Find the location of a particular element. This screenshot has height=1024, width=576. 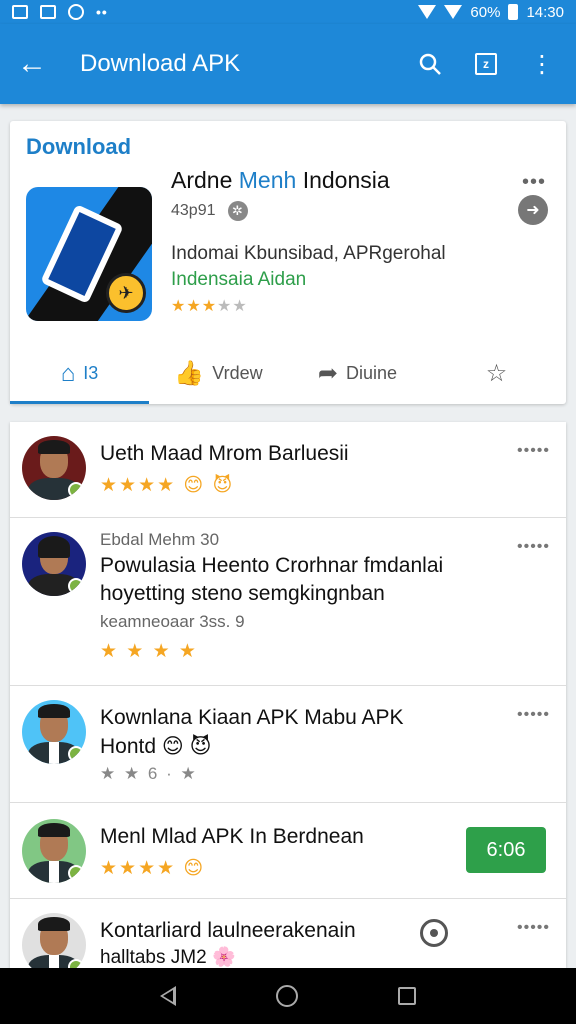

page-title: Download APK is located at coordinates (160, 63).